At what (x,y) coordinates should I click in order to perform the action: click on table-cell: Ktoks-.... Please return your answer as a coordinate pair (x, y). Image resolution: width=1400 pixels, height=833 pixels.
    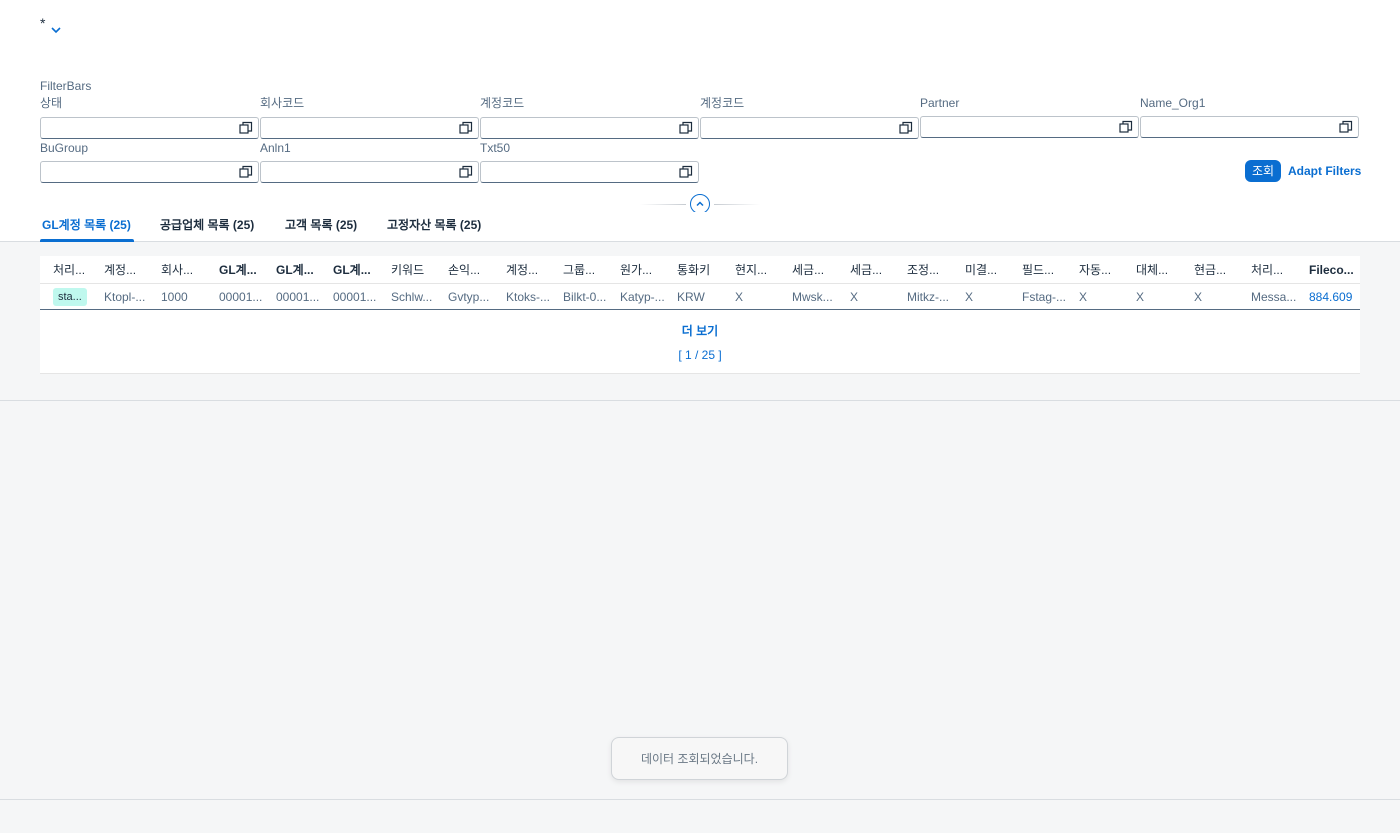
    Looking at the image, I should click on (528, 297).